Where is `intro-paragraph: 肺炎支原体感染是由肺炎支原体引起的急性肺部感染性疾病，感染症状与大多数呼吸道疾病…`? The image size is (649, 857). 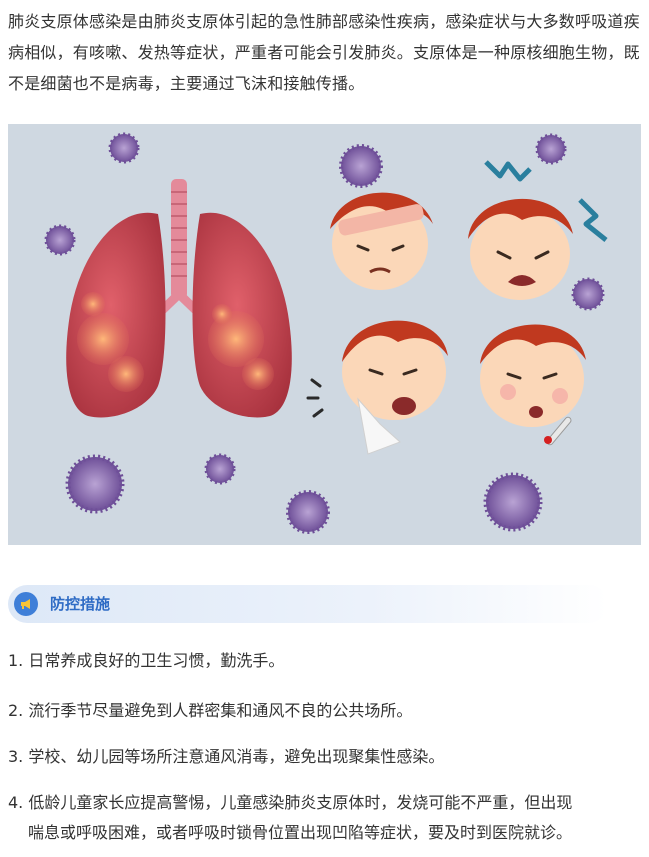 intro-paragraph: 肺炎支原体感染是由肺炎支原体引起的急性肺部感染性疾病，感染症状与大多数呼吸道疾病… is located at coordinates (324, 52).